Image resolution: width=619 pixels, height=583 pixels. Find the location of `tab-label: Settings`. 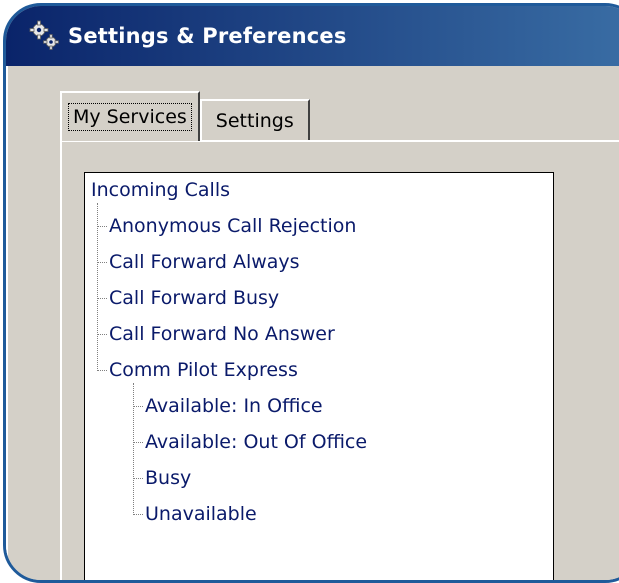

tab-label: Settings is located at coordinates (254, 121).